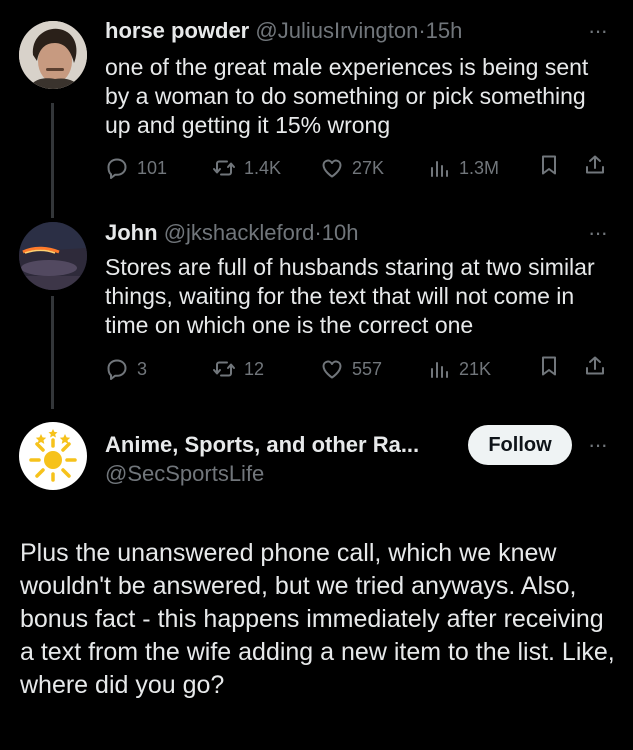  I want to click on tweet-actions: 3 12 557 21K, so click(360, 369).